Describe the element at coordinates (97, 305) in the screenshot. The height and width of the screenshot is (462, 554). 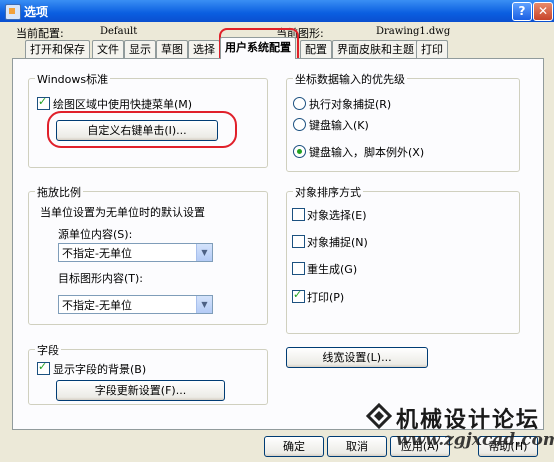
I see `target-units-value: 不指定-无单位` at that location.